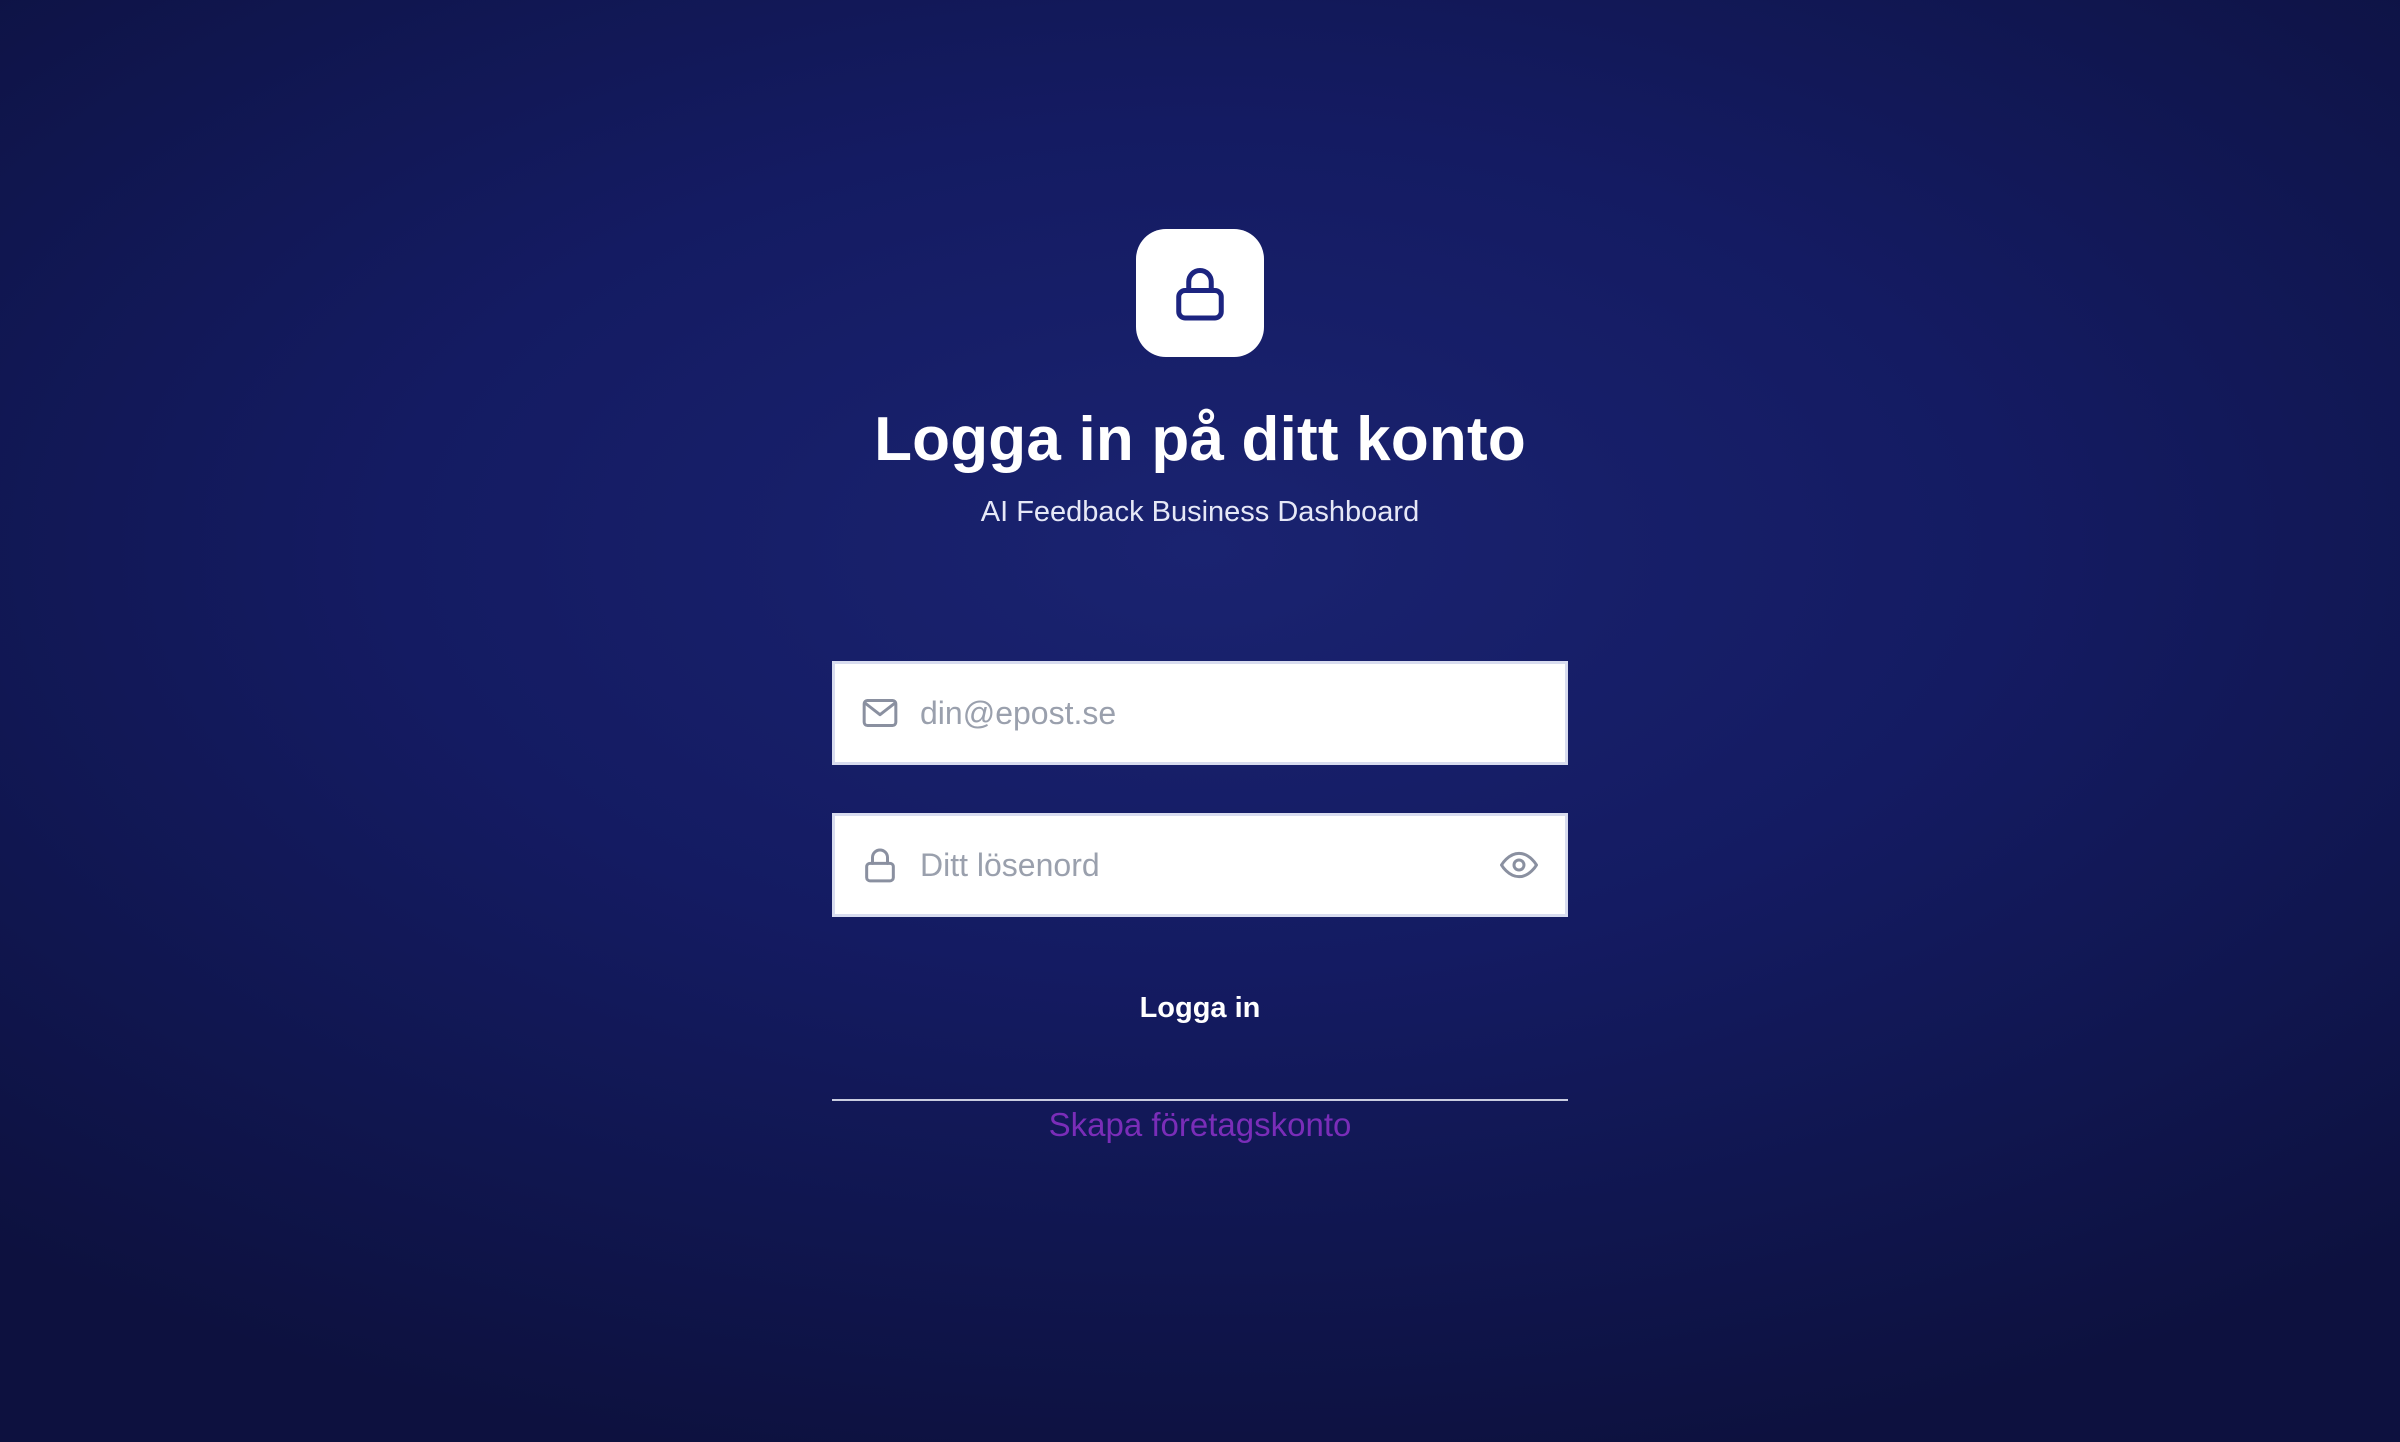  What do you see at coordinates (1200, 1008) in the screenshot?
I see `login-button: Logga in` at bounding box center [1200, 1008].